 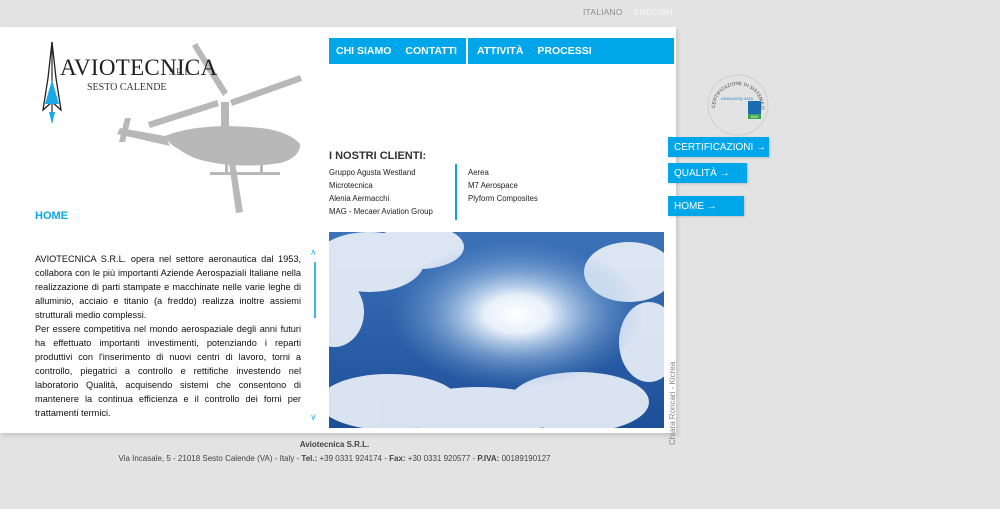 What do you see at coordinates (564, 51) in the screenshot?
I see `nav-processi: PROCESSI` at bounding box center [564, 51].